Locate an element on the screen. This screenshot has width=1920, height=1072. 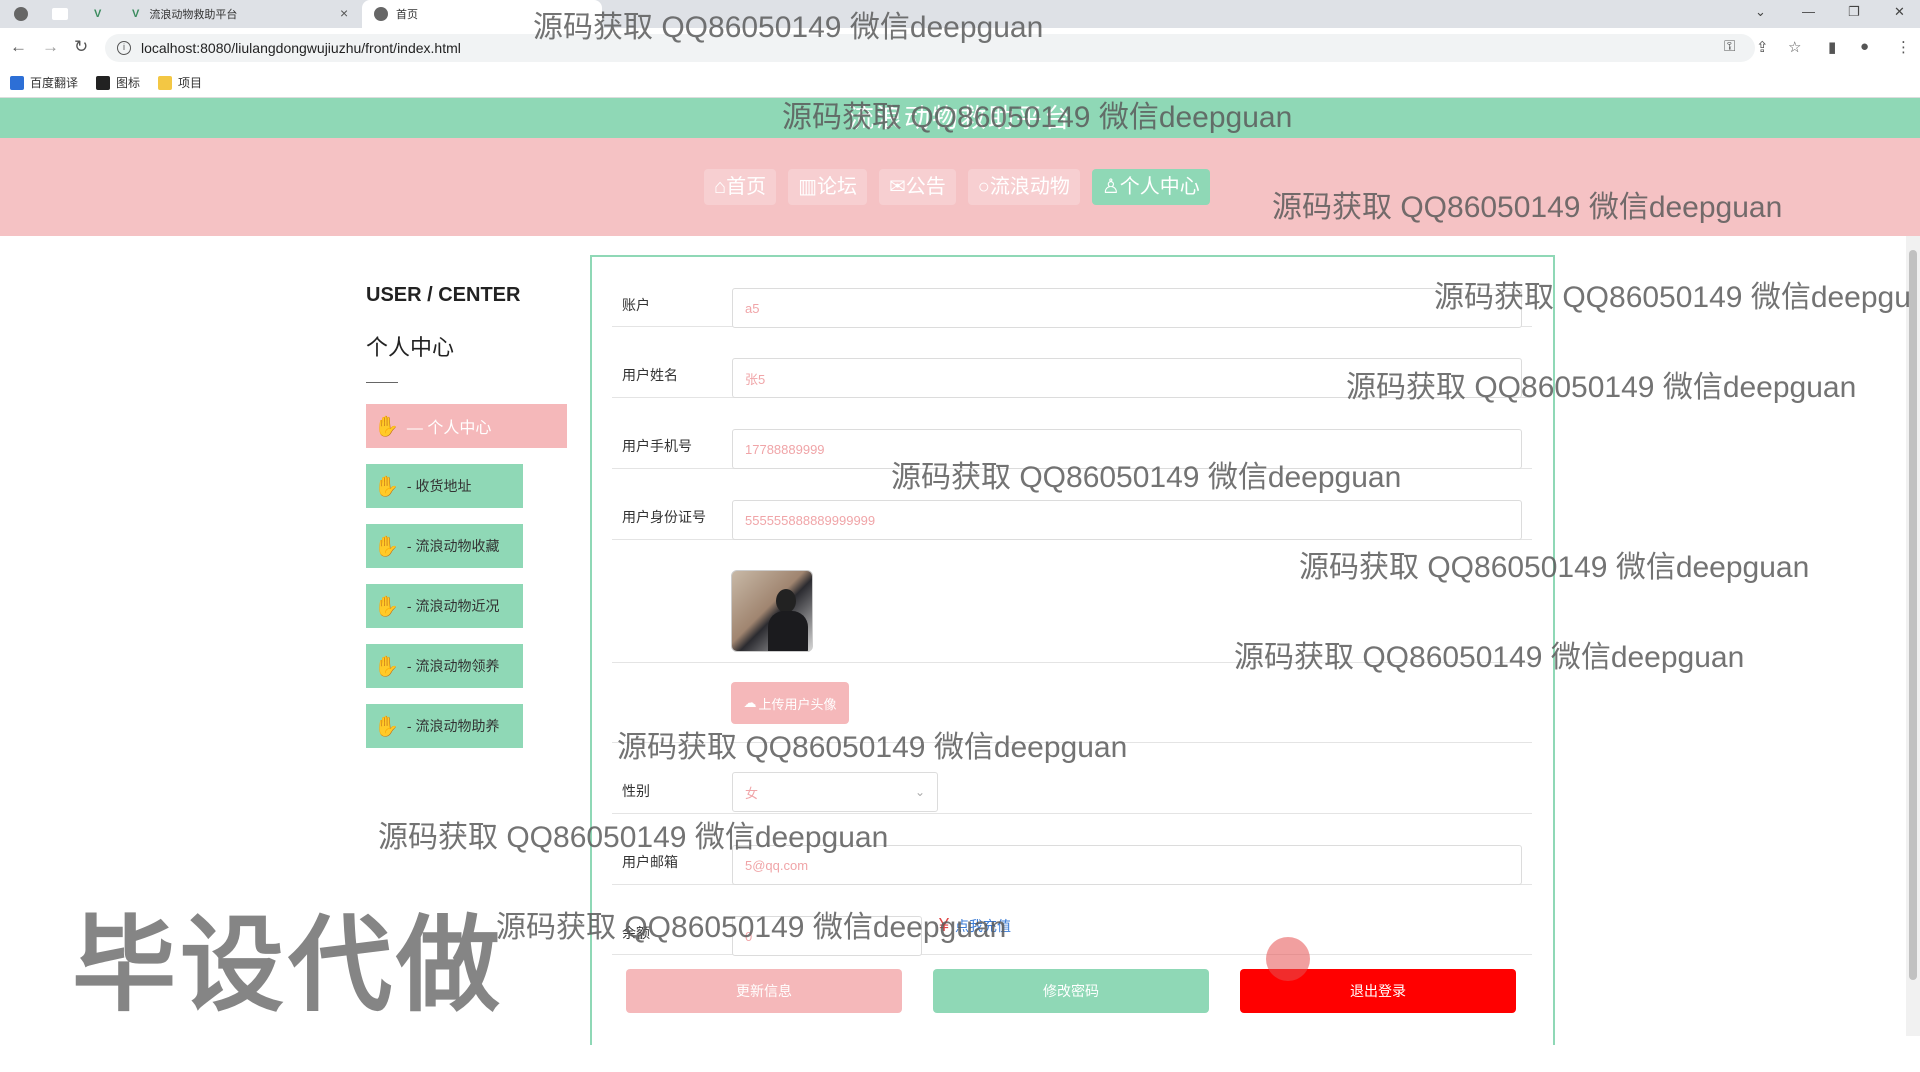
nav-user-center: ♙个人中心 is located at coordinates (1150, 187).